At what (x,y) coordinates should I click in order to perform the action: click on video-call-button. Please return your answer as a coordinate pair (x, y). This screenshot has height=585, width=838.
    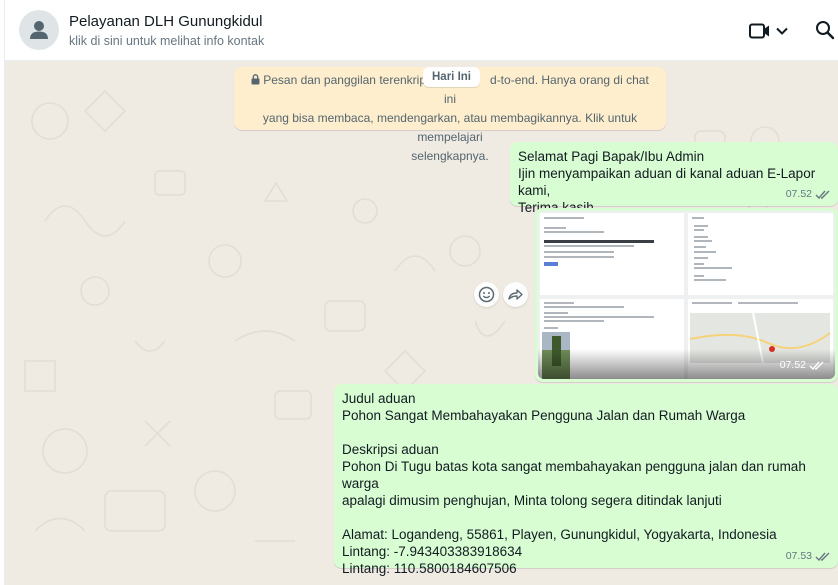
    Looking at the image, I should click on (771, 31).